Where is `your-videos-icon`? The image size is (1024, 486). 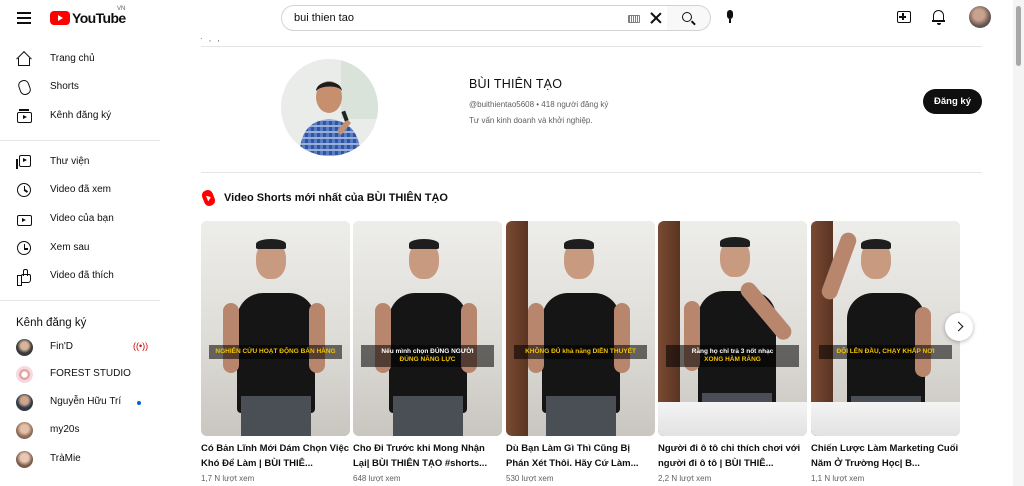 your-videos-icon is located at coordinates (24, 220).